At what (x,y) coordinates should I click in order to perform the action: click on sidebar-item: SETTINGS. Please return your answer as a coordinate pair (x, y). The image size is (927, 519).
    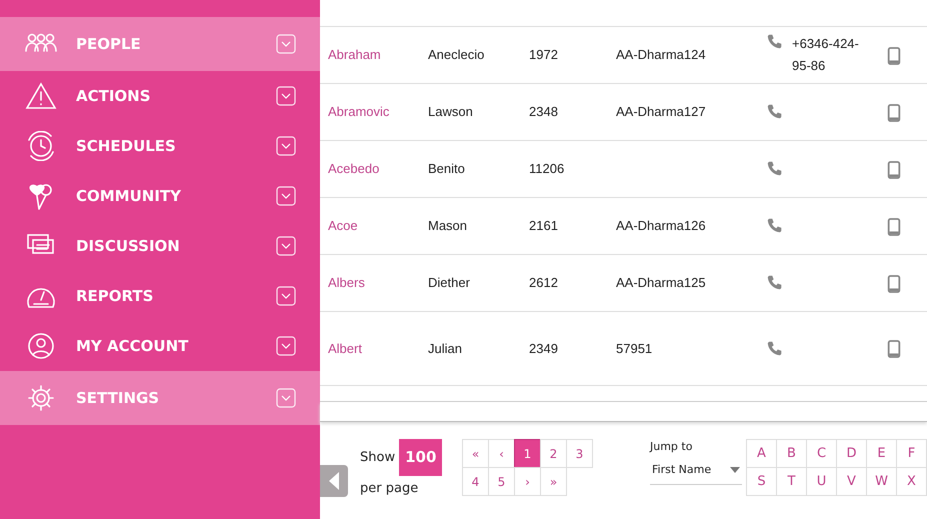
    Looking at the image, I should click on (160, 398).